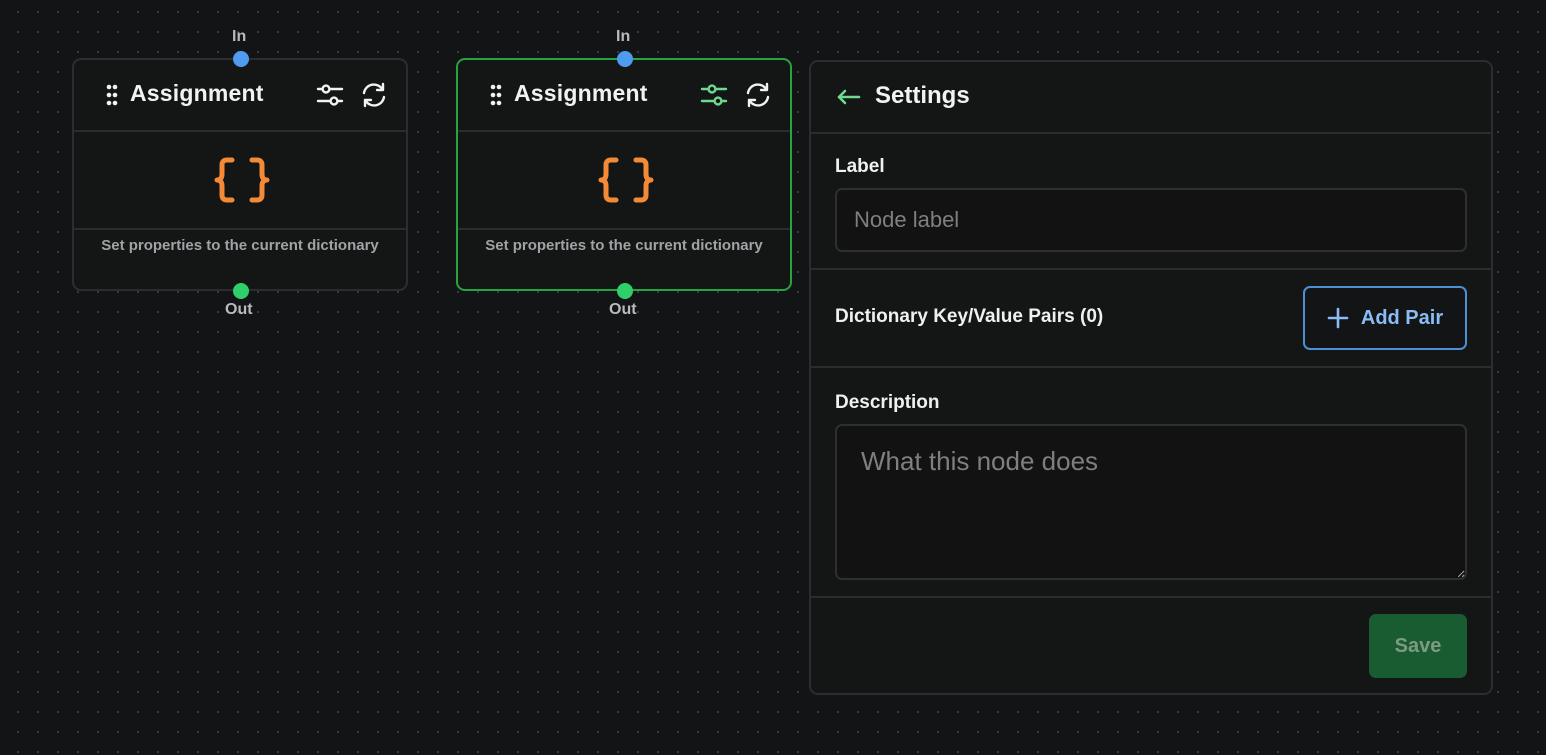 The height and width of the screenshot is (755, 1546). I want to click on settings-title: Settings, so click(922, 95).